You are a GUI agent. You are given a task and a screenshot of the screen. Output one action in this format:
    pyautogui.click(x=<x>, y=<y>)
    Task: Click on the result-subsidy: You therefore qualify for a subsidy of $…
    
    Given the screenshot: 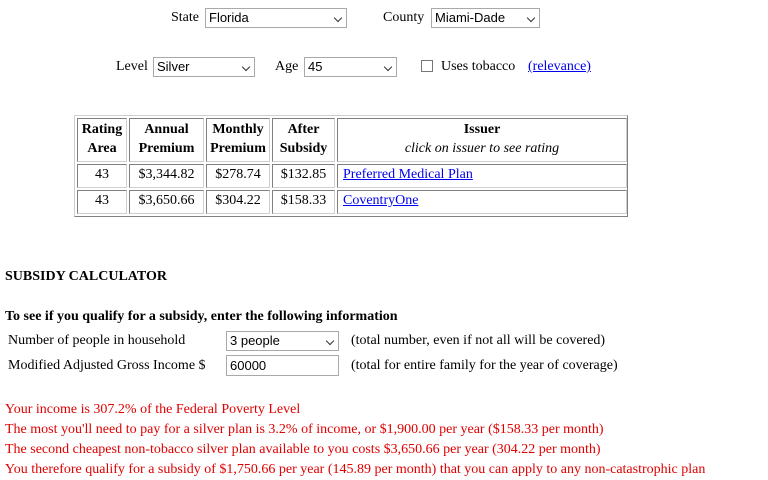 What is the action you would take?
    pyautogui.click(x=355, y=469)
    